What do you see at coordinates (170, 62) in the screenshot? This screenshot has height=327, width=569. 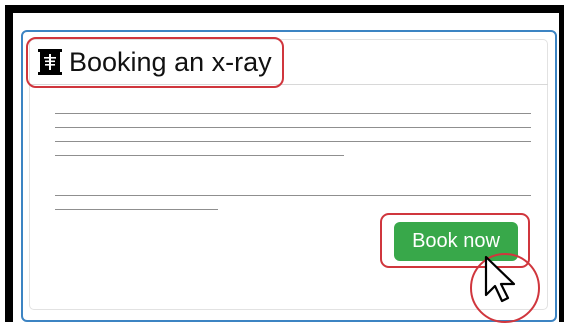 I see `page-title: Booking an x-ray` at bounding box center [170, 62].